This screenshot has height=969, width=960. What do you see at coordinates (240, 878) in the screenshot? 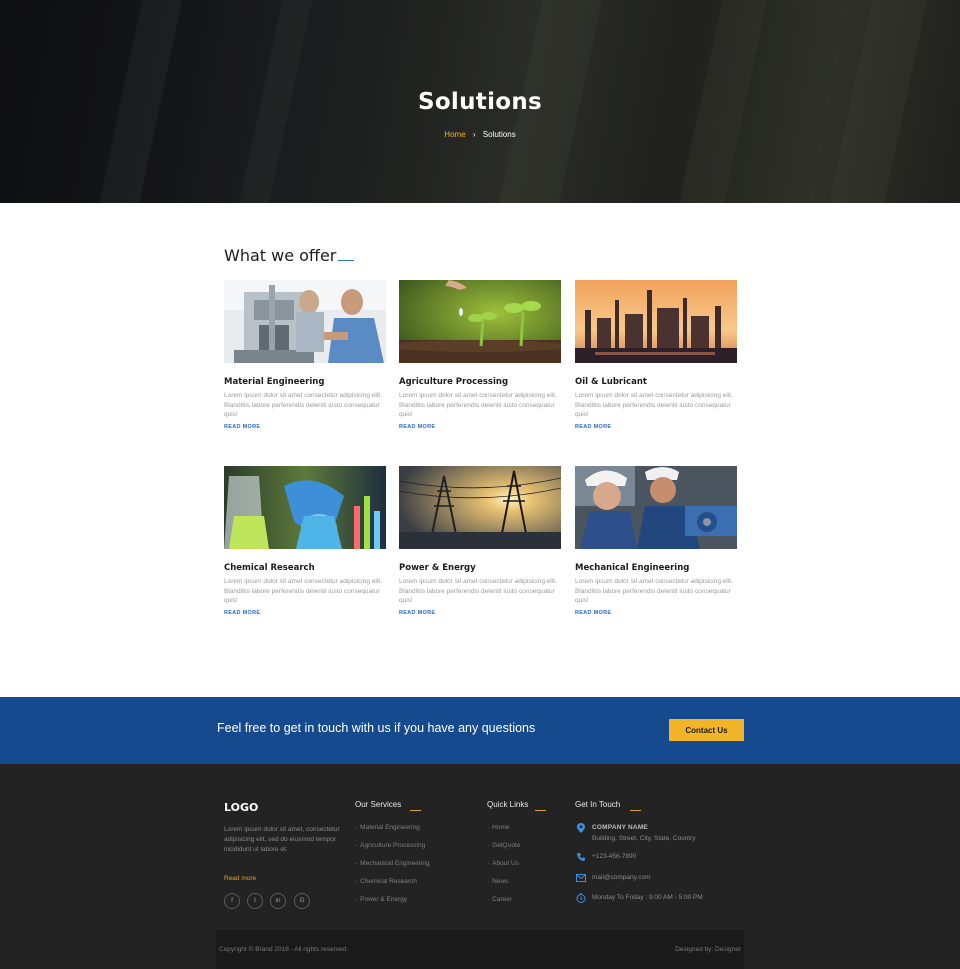
I see `footer-read-more-link: Read more` at bounding box center [240, 878].